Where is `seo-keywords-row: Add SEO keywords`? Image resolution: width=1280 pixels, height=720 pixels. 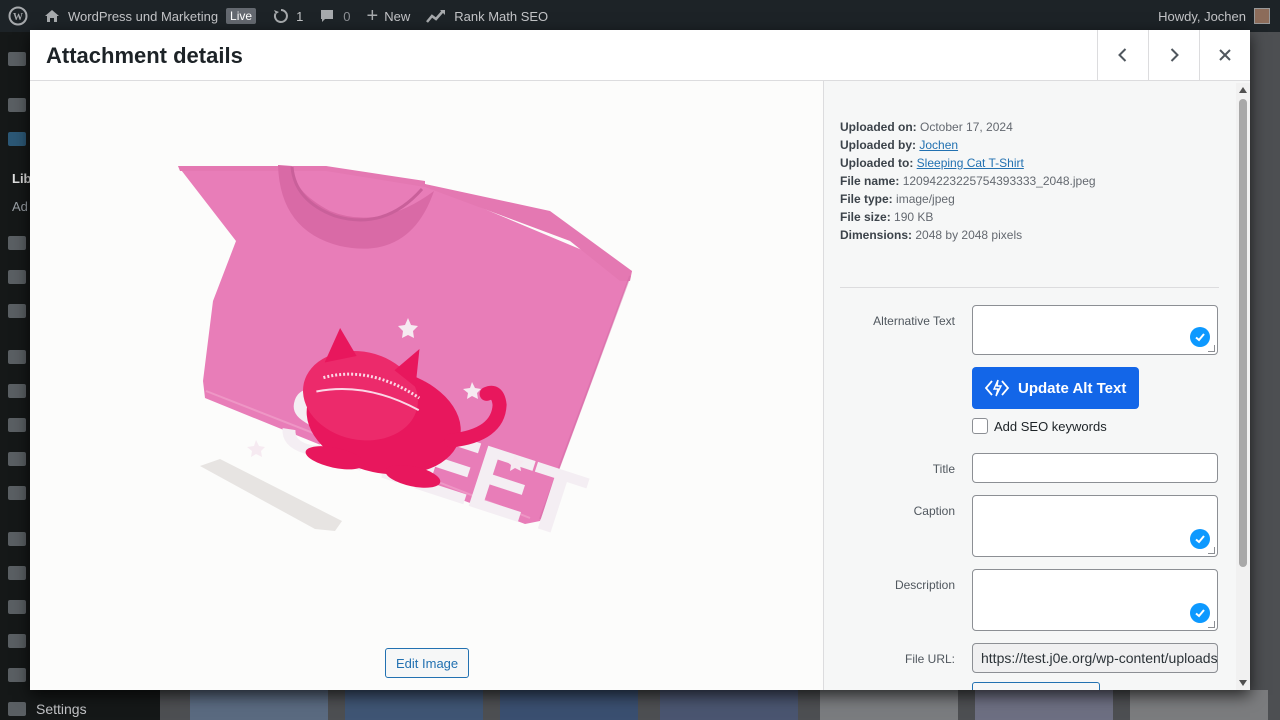
seo-keywords-row: Add SEO keywords is located at coordinates (1039, 426).